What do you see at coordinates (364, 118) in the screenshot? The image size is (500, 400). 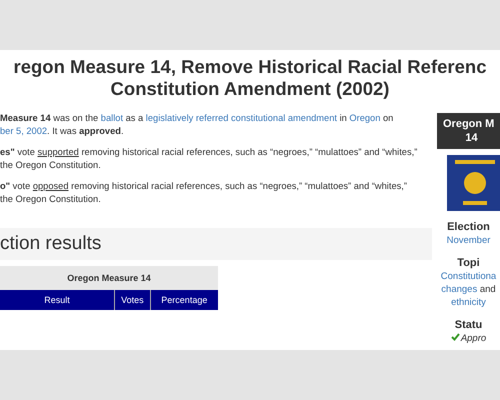 I see `text-link: Oregon` at bounding box center [364, 118].